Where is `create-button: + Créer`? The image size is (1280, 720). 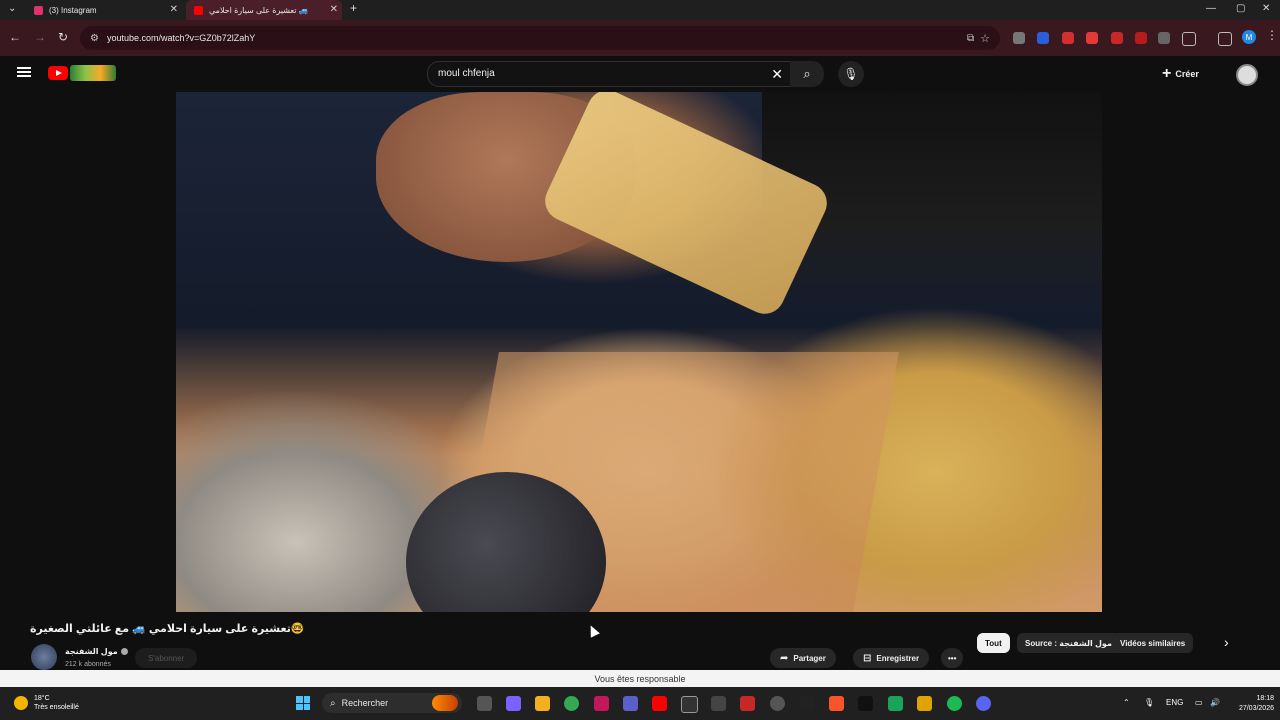 create-button: + Créer is located at coordinates (1180, 74).